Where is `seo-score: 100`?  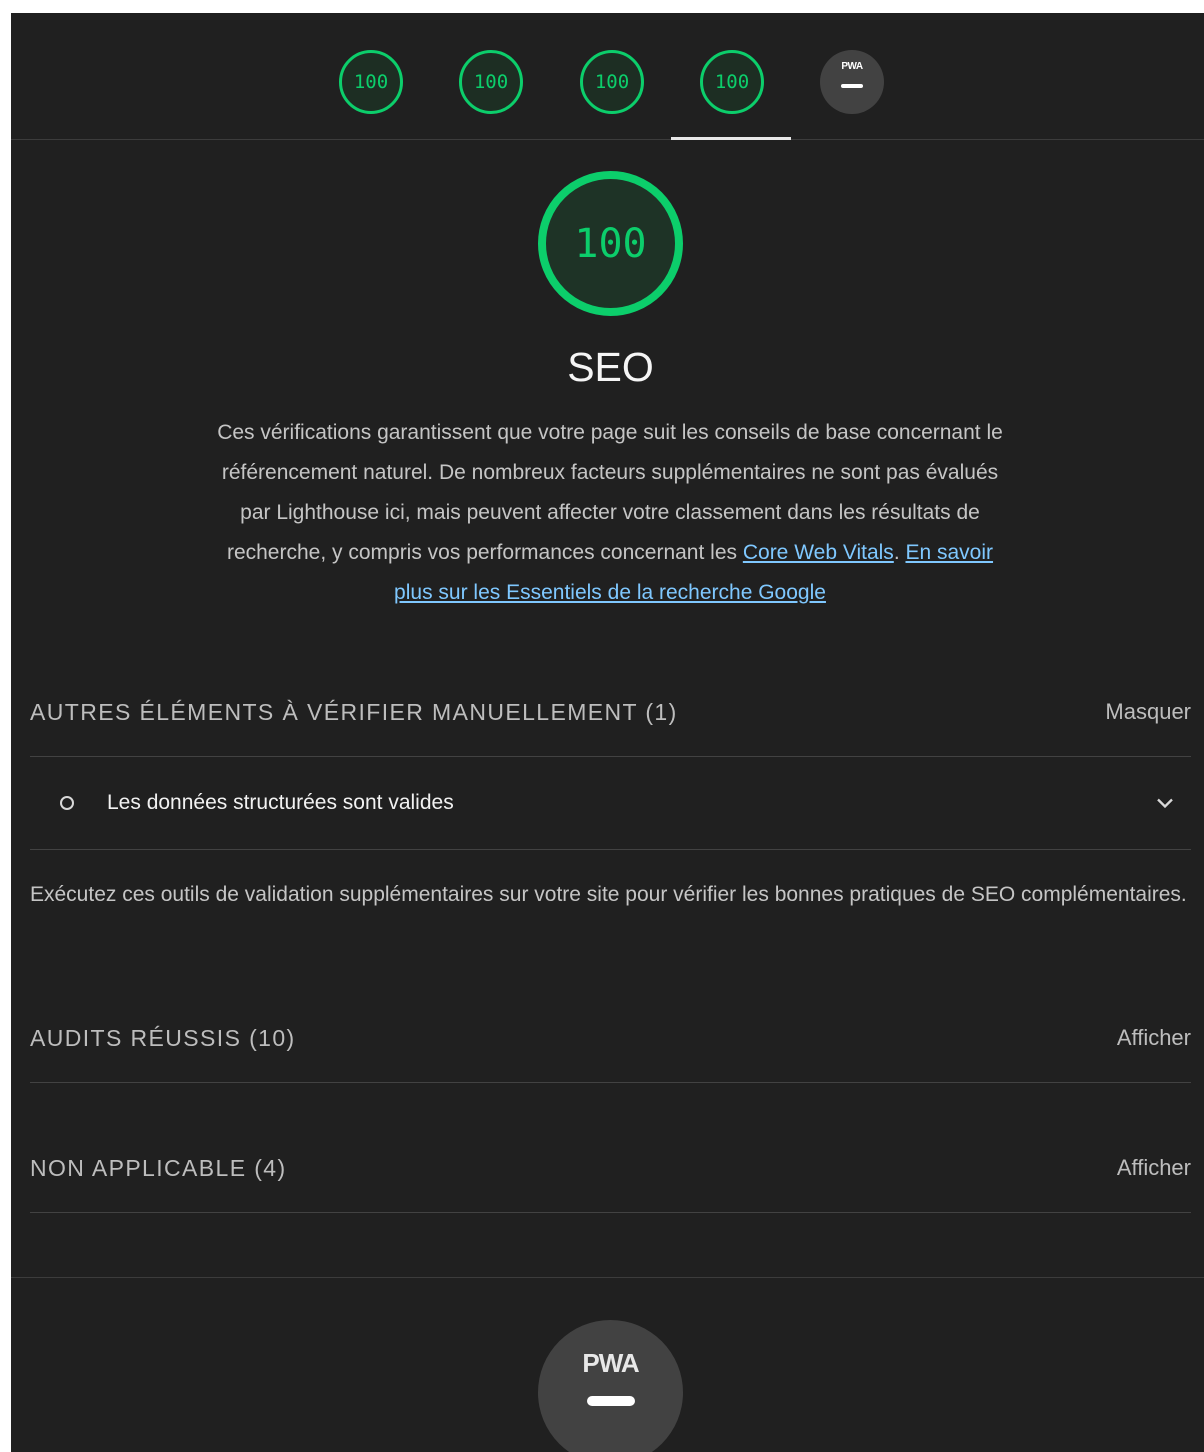 seo-score: 100 is located at coordinates (610, 243).